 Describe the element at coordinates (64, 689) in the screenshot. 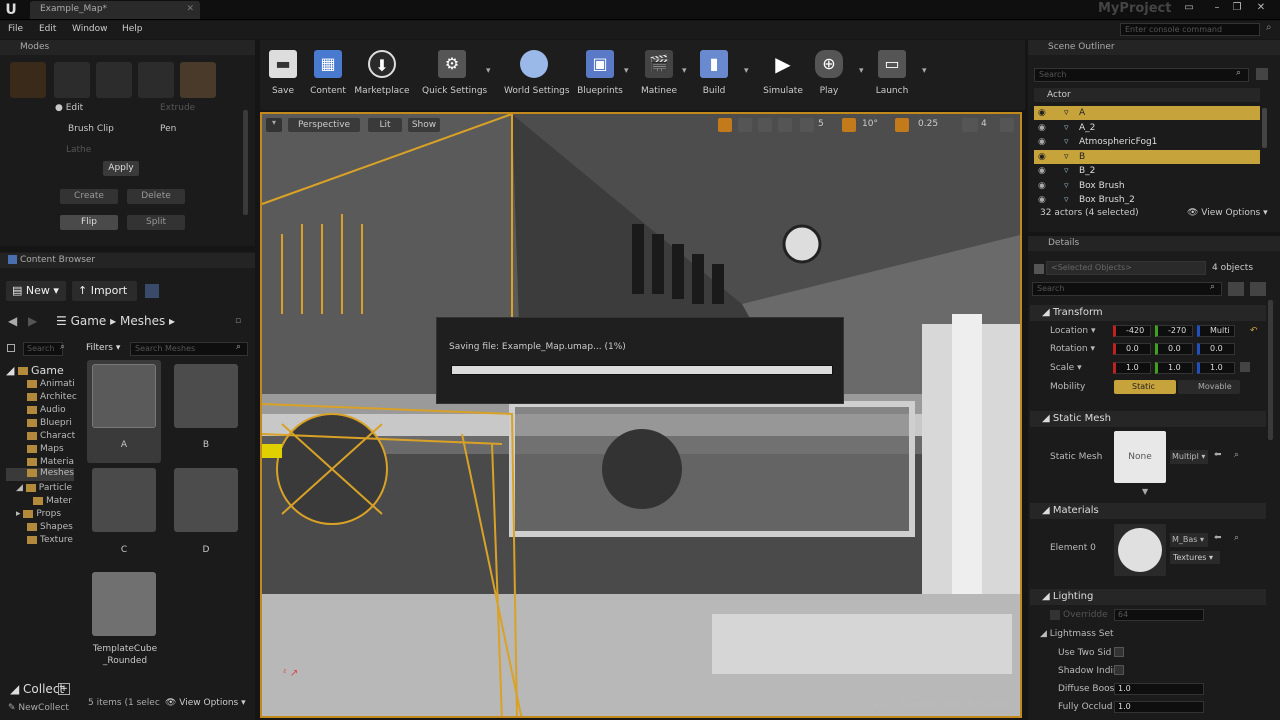

I see `add-collection-icon: +` at that location.